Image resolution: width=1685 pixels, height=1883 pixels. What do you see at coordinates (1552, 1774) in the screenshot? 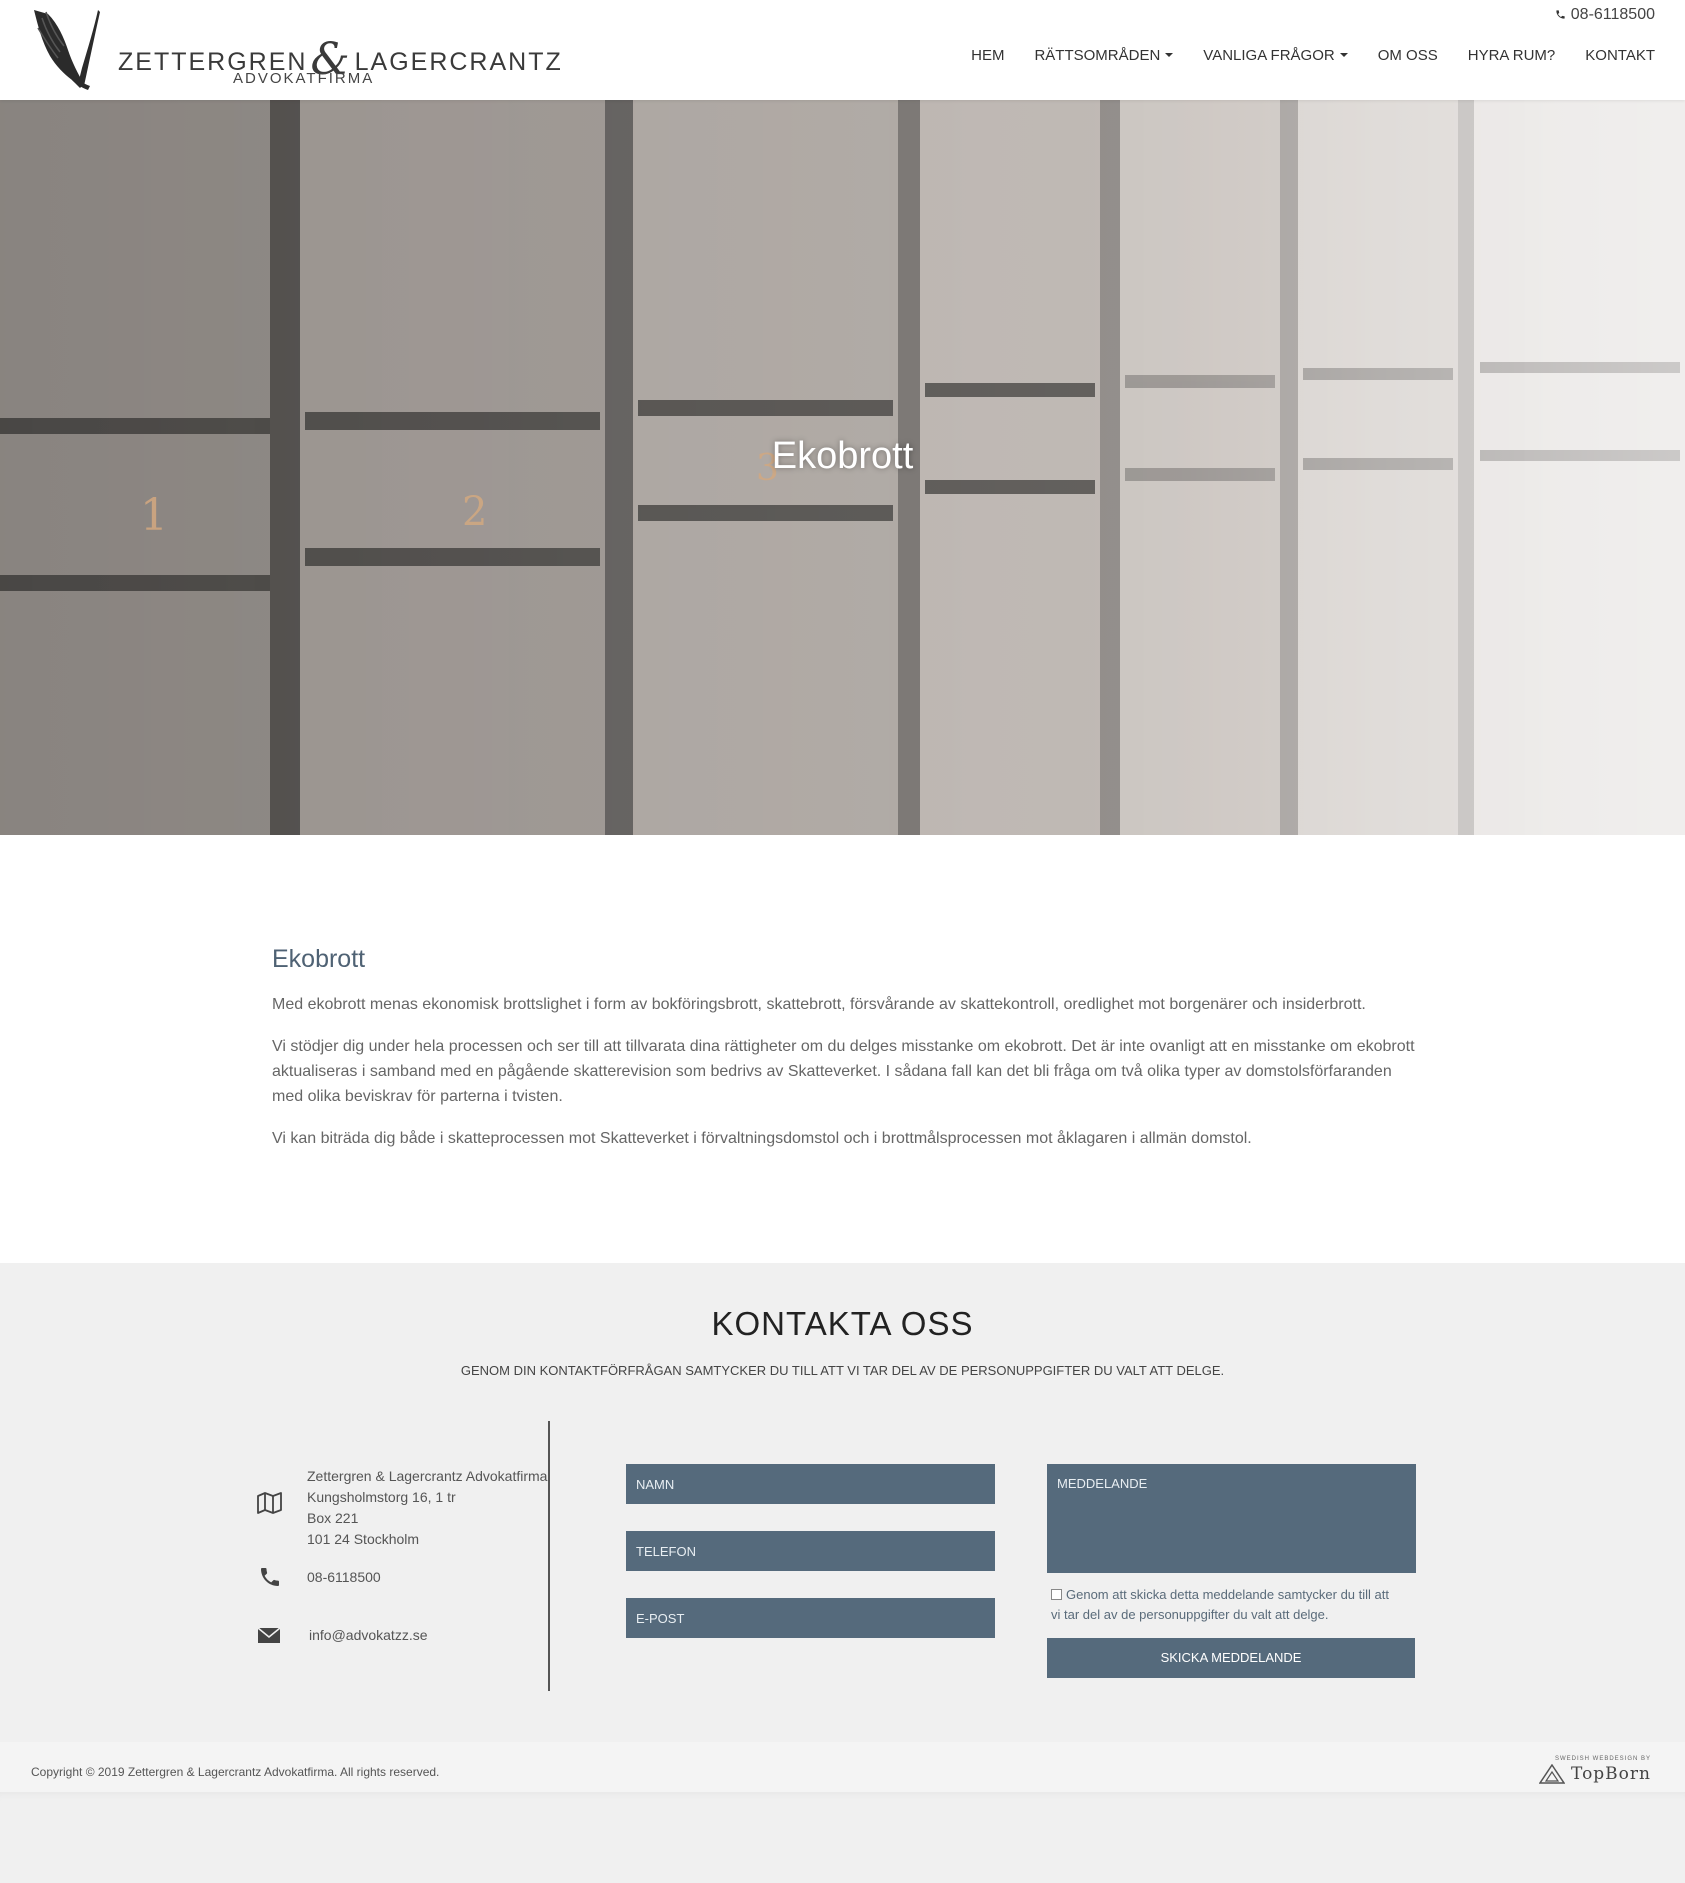
I see `topborn-logo-icon` at bounding box center [1552, 1774].